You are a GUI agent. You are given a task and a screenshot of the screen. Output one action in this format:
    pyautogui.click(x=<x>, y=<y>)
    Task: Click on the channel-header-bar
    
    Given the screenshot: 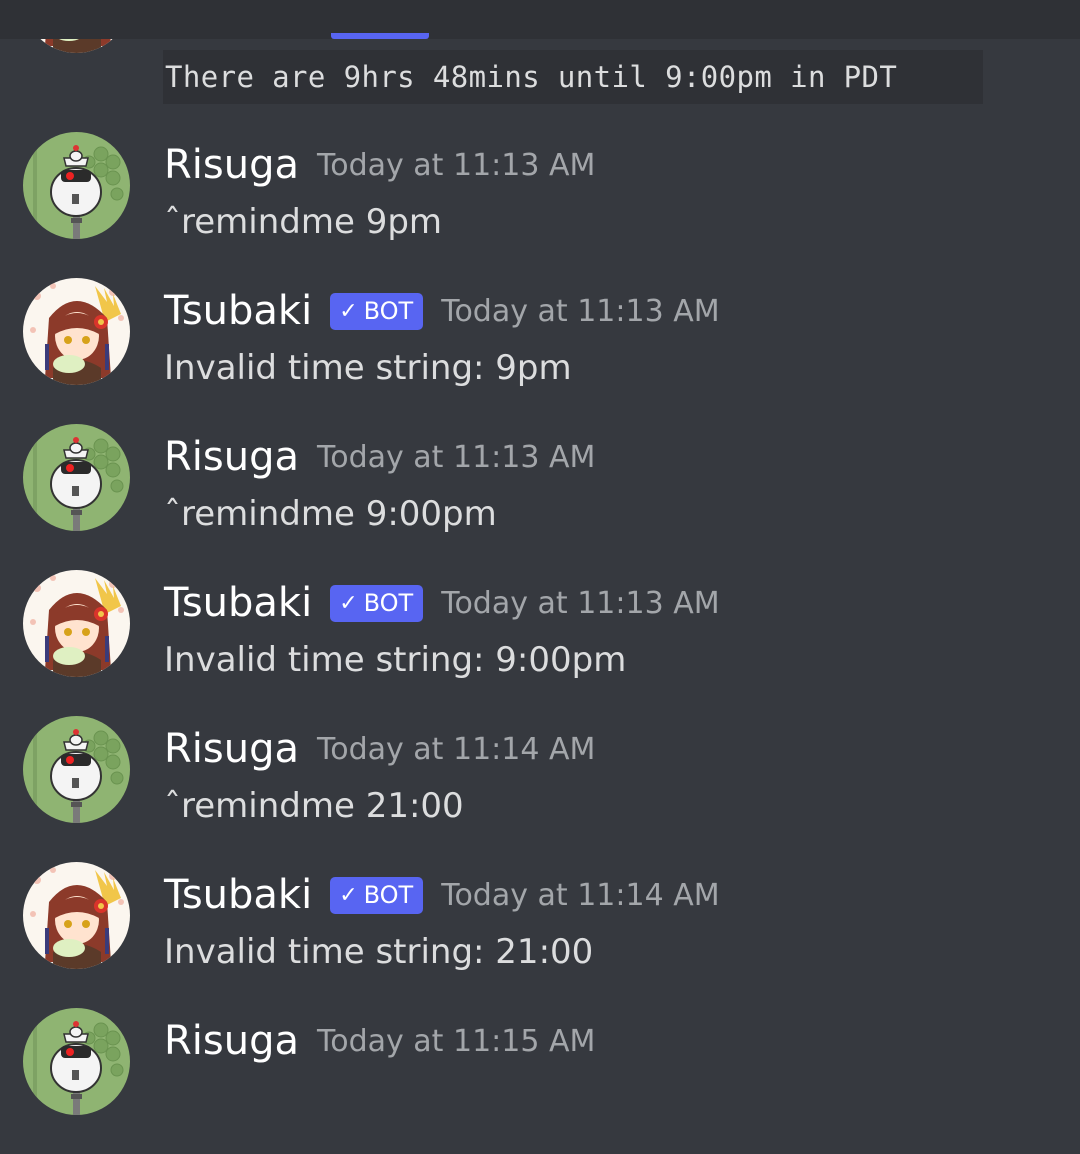 What is the action you would take?
    pyautogui.click(x=540, y=19)
    